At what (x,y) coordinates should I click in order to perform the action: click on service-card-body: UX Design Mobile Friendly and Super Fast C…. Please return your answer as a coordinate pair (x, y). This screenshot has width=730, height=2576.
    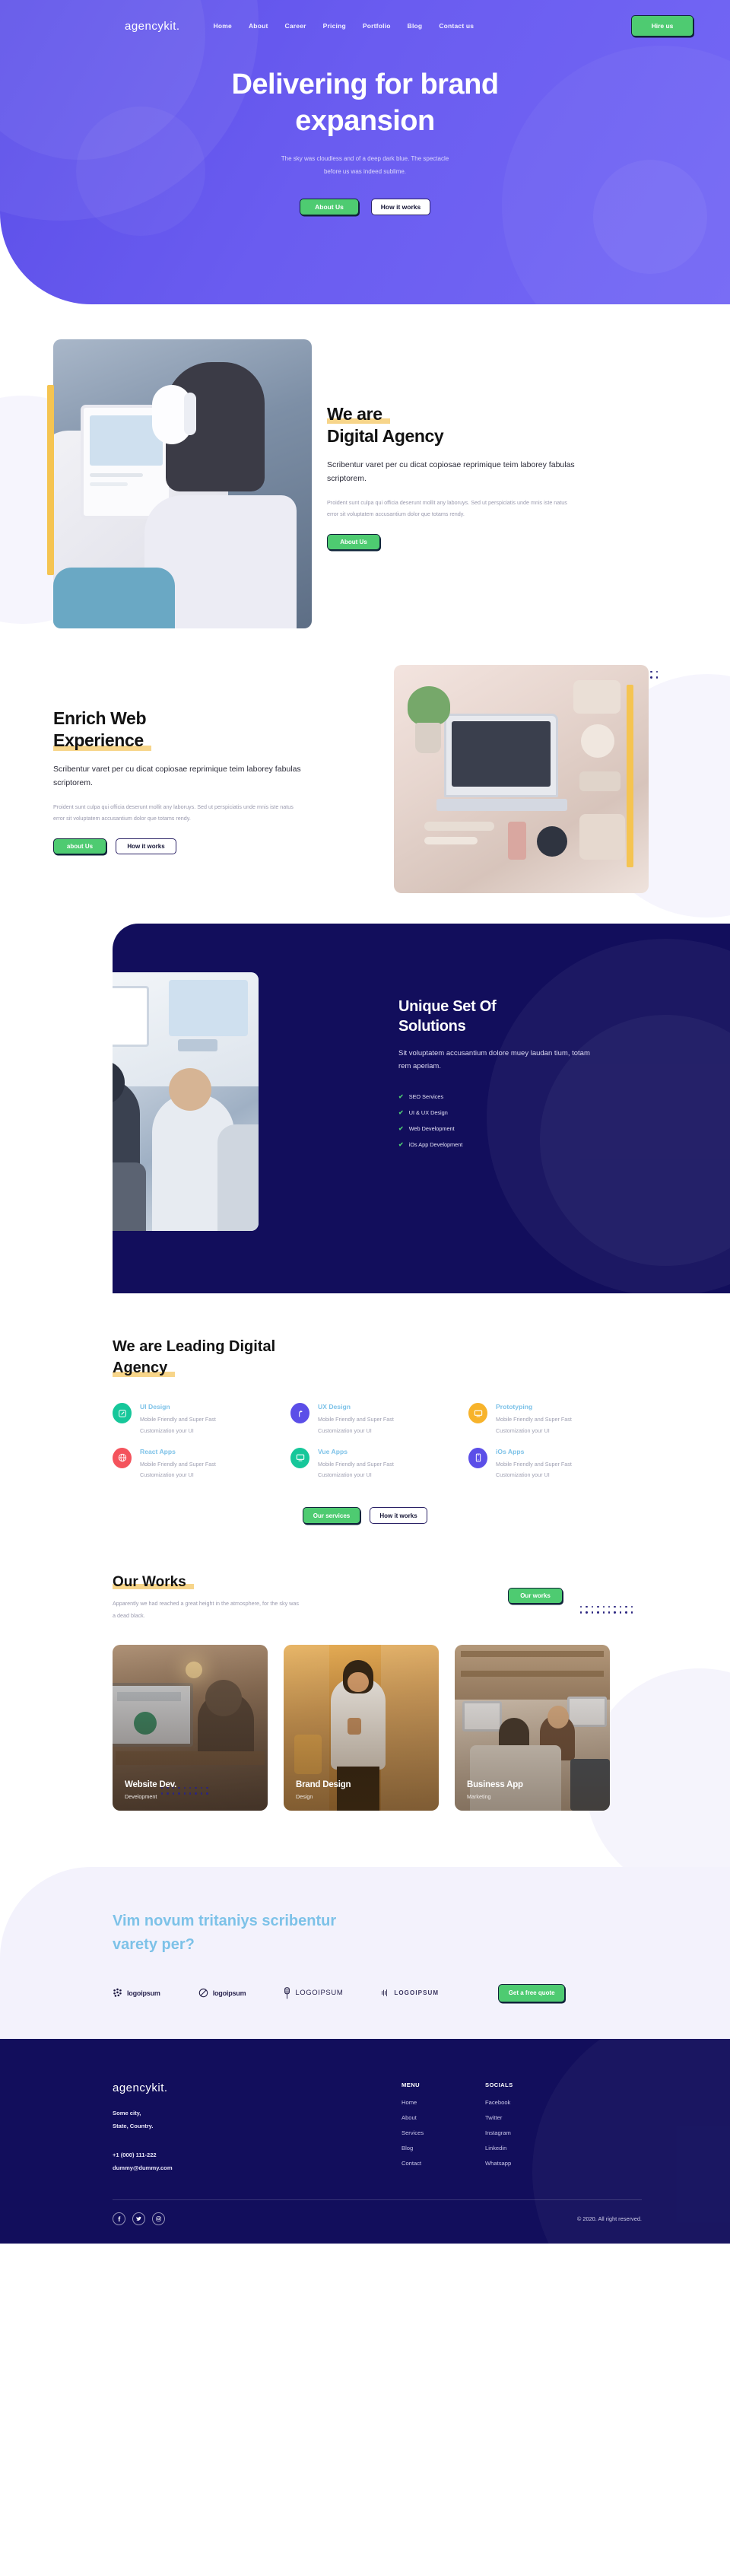
    Looking at the image, I should click on (356, 1420).